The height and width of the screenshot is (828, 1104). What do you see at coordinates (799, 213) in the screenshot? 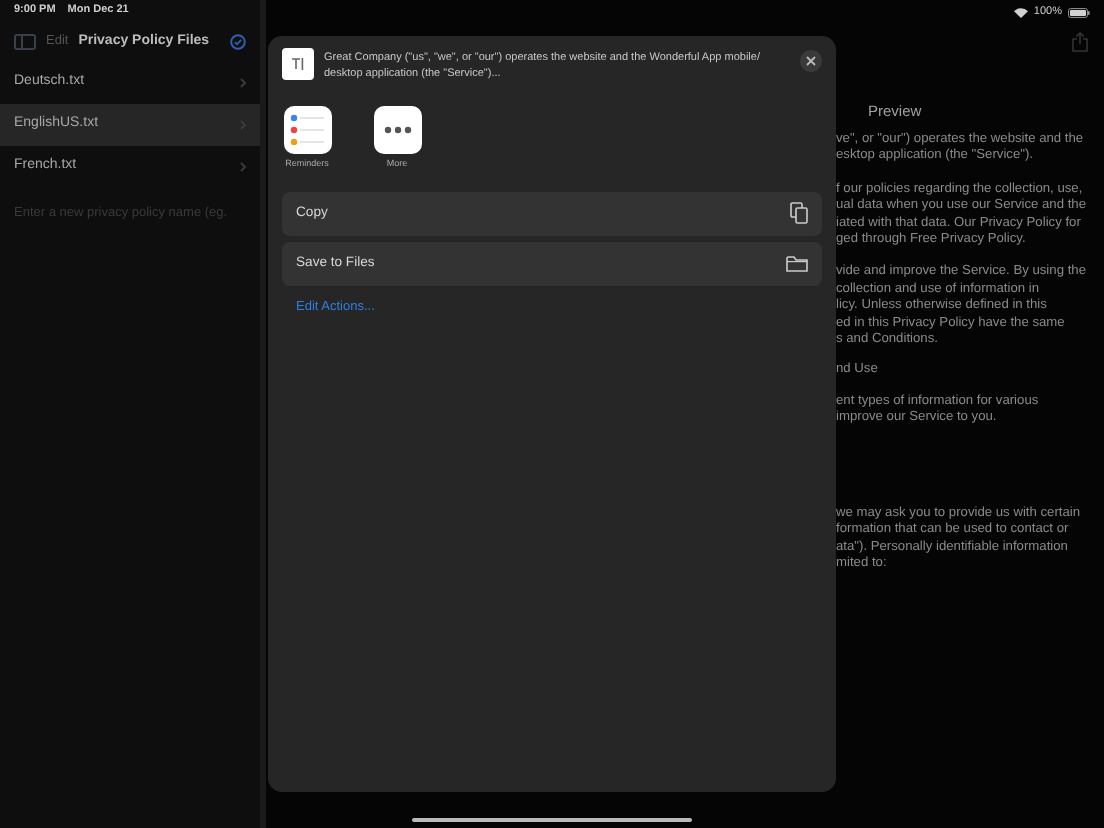
I see `copy-icon` at bounding box center [799, 213].